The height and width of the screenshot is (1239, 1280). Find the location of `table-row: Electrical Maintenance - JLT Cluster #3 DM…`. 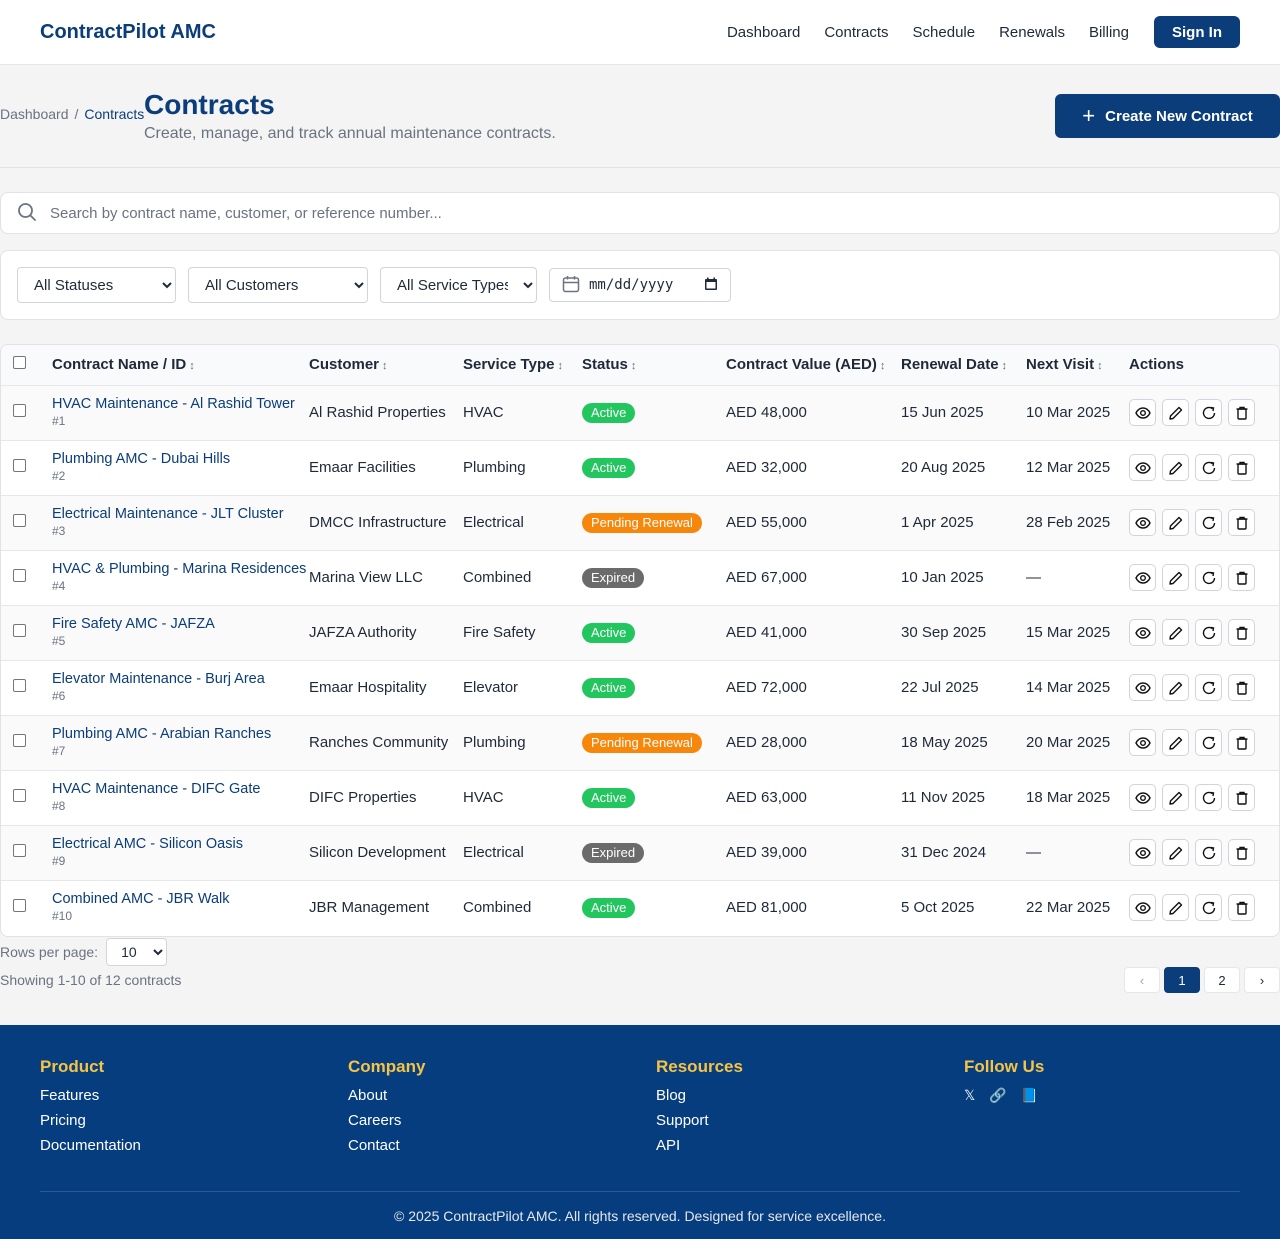

table-row: Electrical Maintenance - JLT Cluster #3 DM… is located at coordinates (640, 522).